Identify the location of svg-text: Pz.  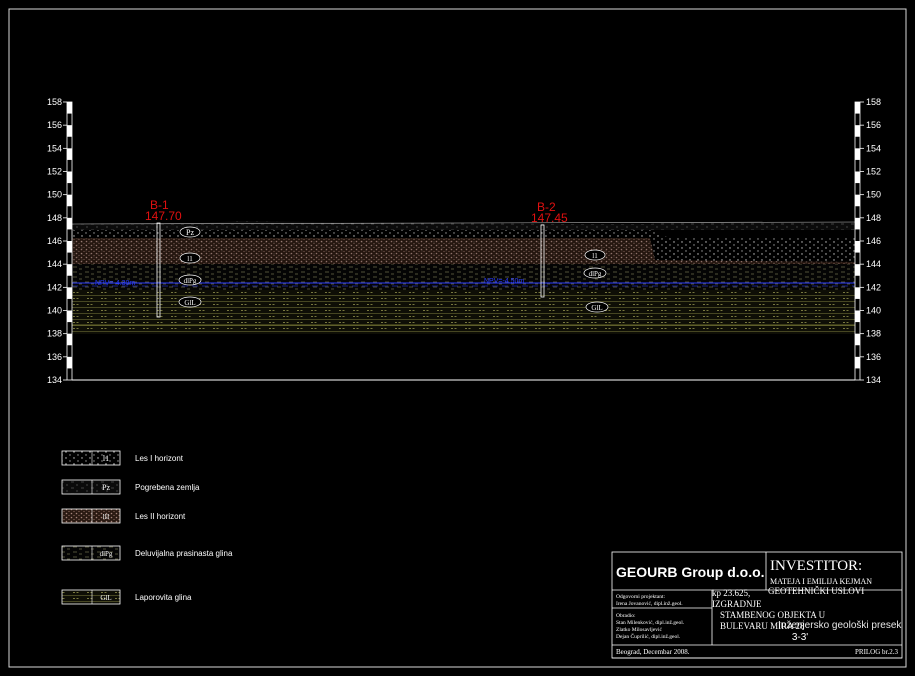
(106, 487).